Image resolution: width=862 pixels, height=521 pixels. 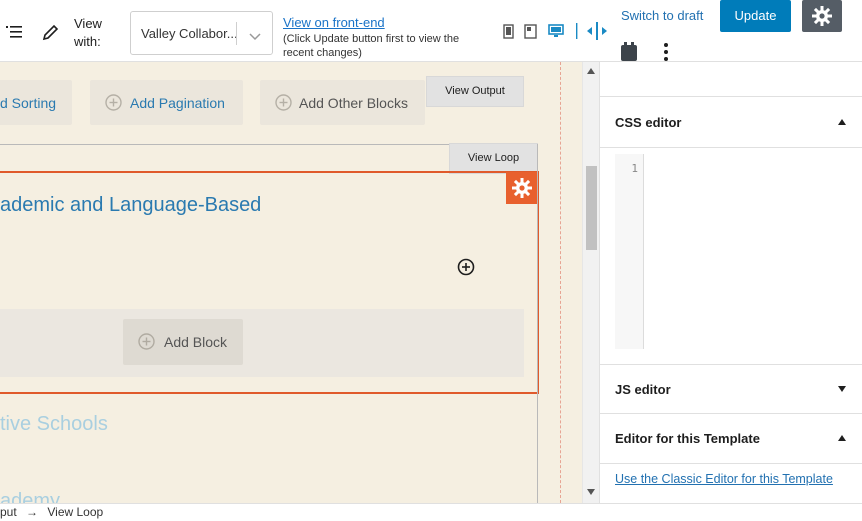 What do you see at coordinates (262, 343) in the screenshot?
I see `block-appender-zone` at bounding box center [262, 343].